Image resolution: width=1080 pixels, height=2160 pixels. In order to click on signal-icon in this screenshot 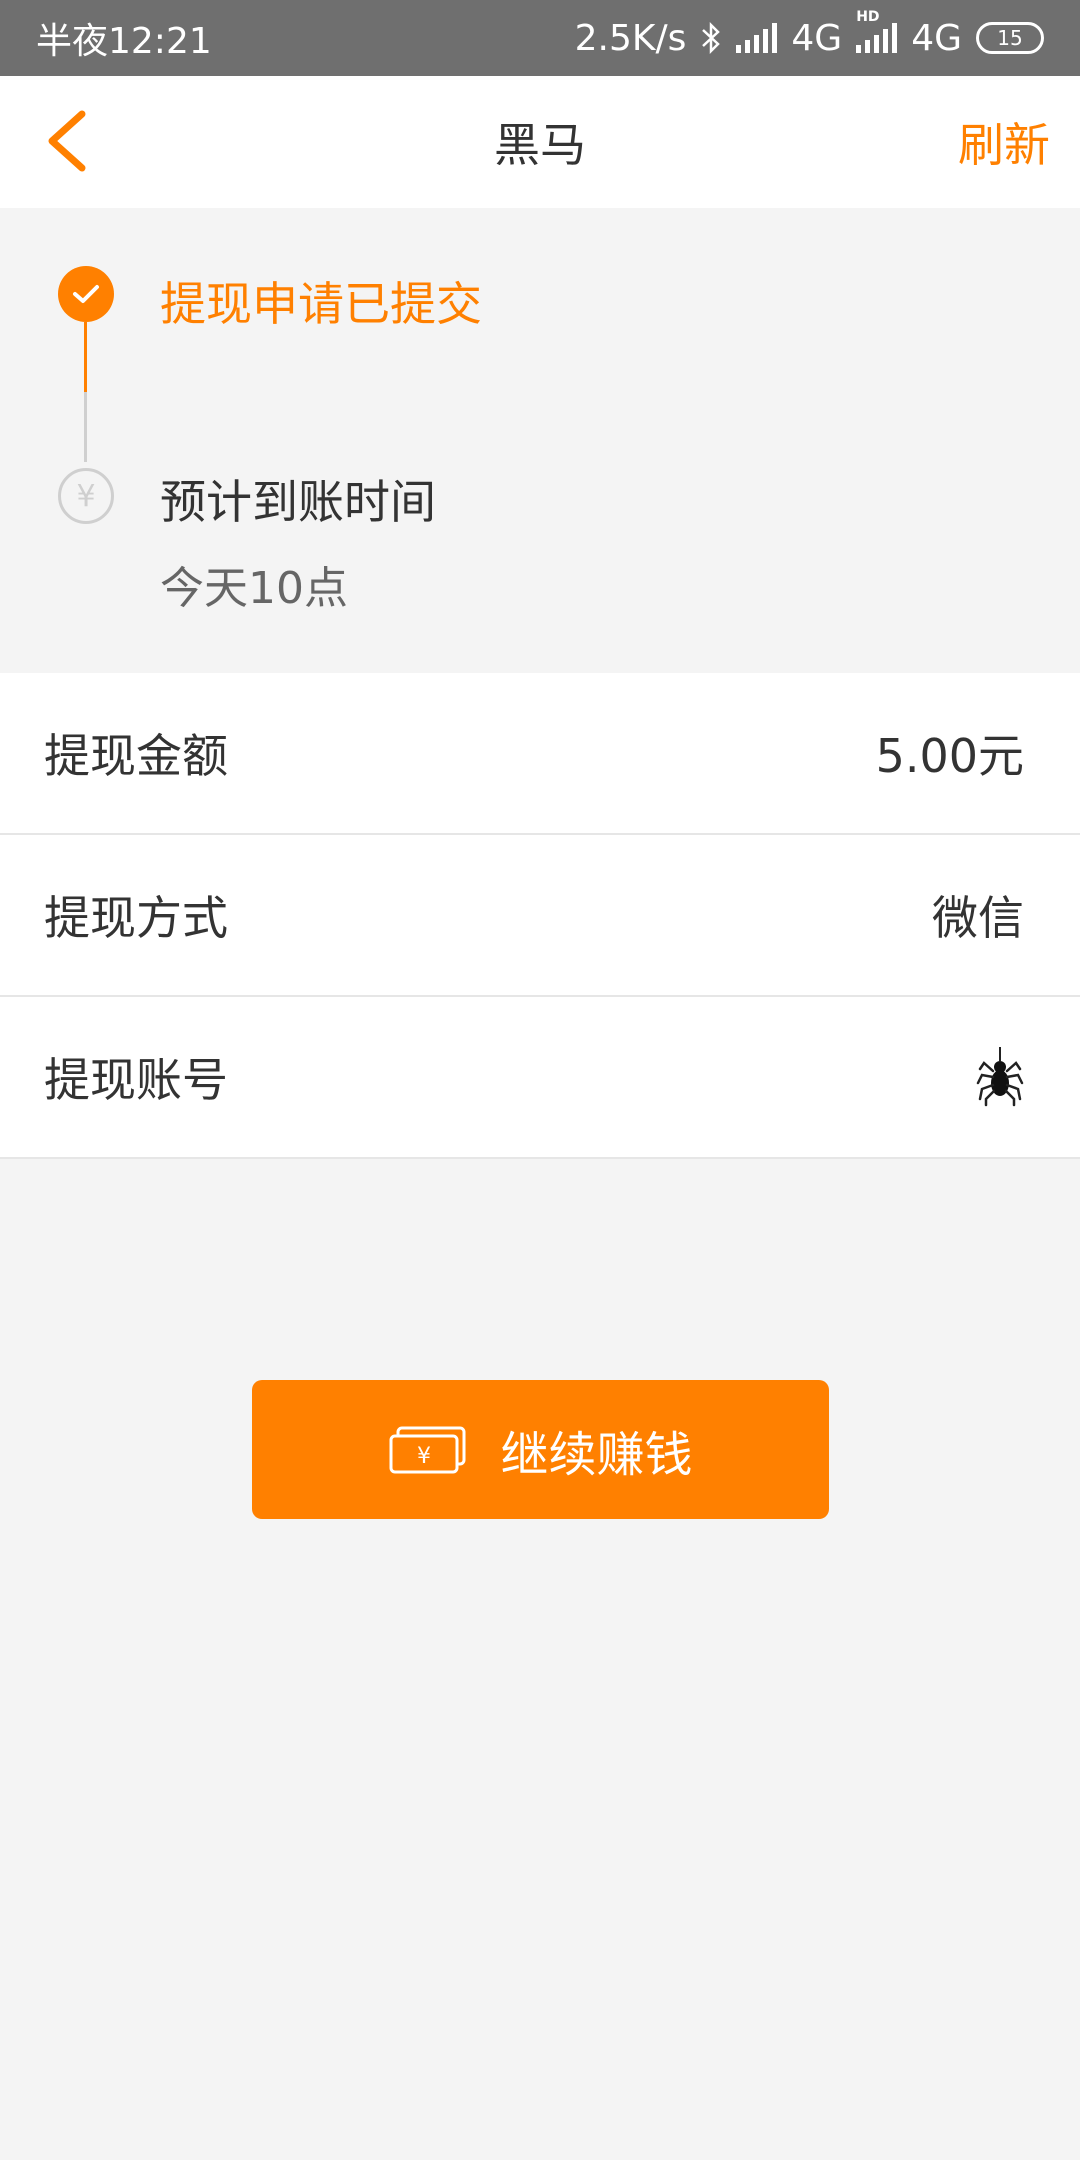, I will do `click(757, 38)`.